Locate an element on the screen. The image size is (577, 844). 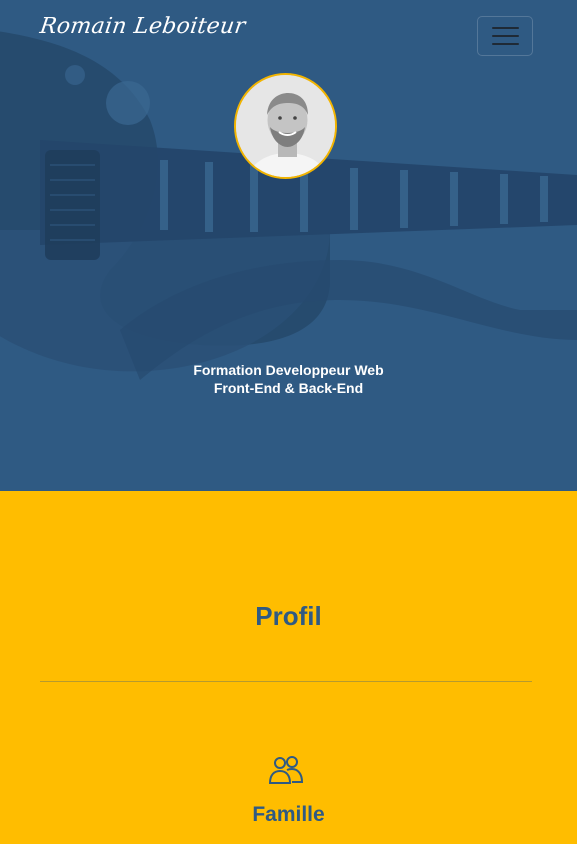
section-title: Profil is located at coordinates (288, 616).